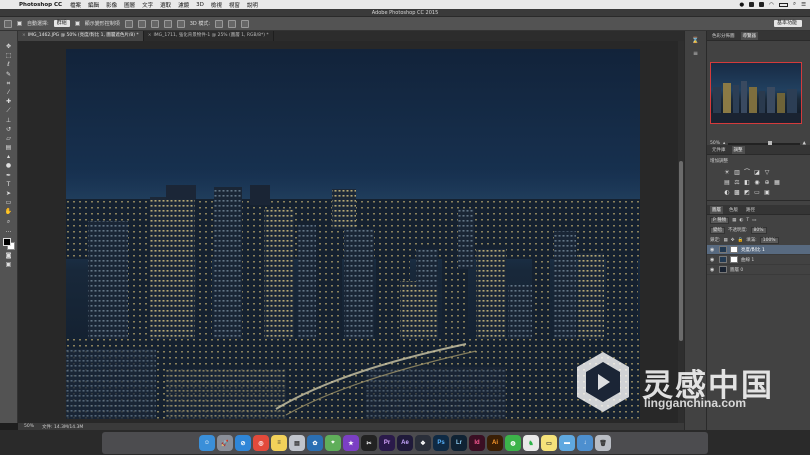  What do you see at coordinates (9, 156) in the screenshot?
I see `blur-tool-icon: ▴` at bounding box center [9, 156].